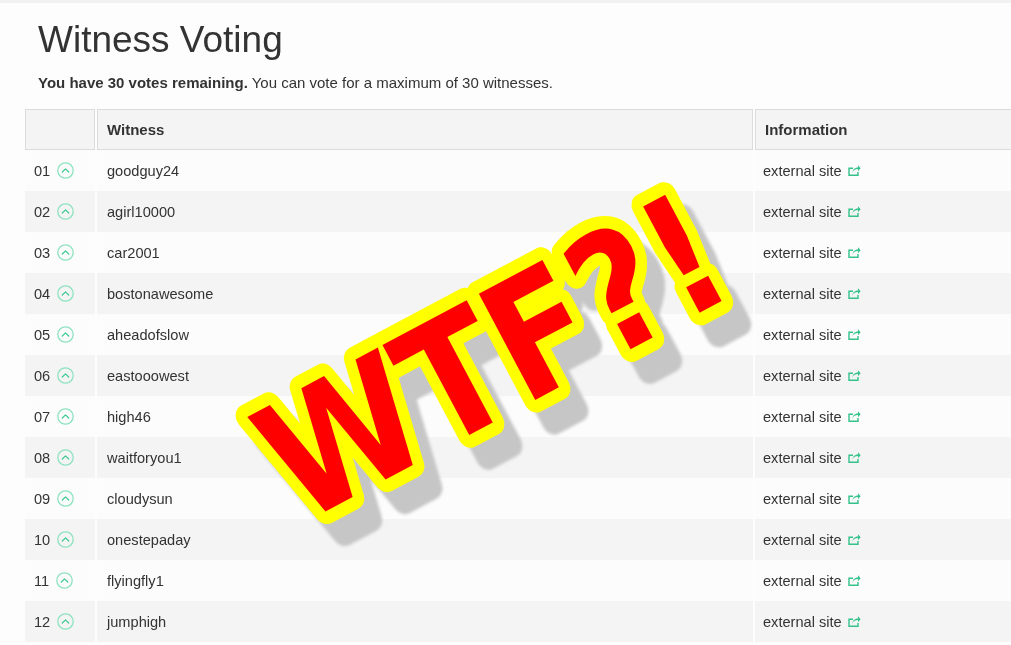  What do you see at coordinates (42, 334) in the screenshot?
I see `rank-number: 05` at bounding box center [42, 334].